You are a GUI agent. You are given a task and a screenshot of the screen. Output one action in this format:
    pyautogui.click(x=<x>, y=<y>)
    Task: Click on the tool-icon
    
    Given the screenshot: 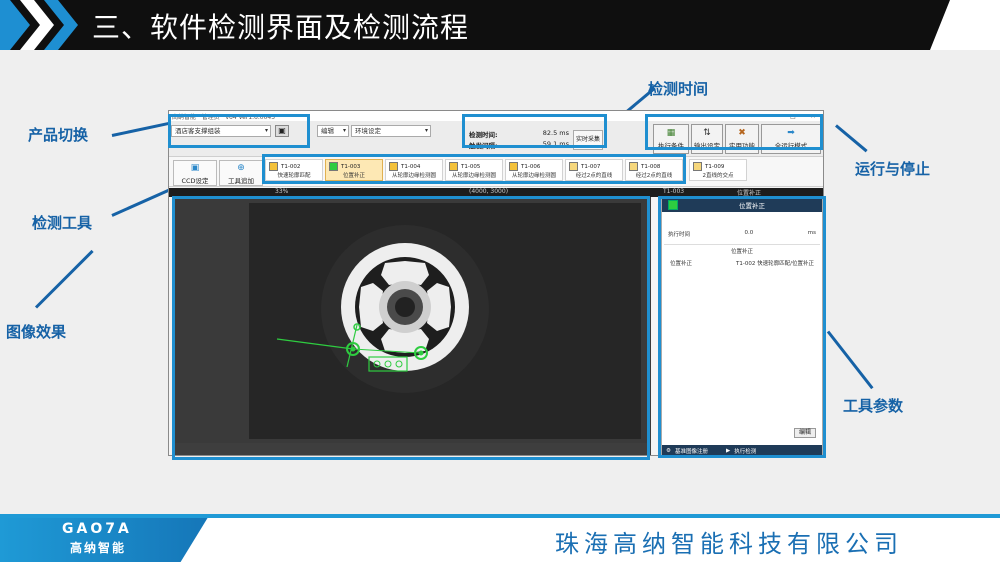 What is the action you would take?
    pyautogui.click(x=697, y=166)
    